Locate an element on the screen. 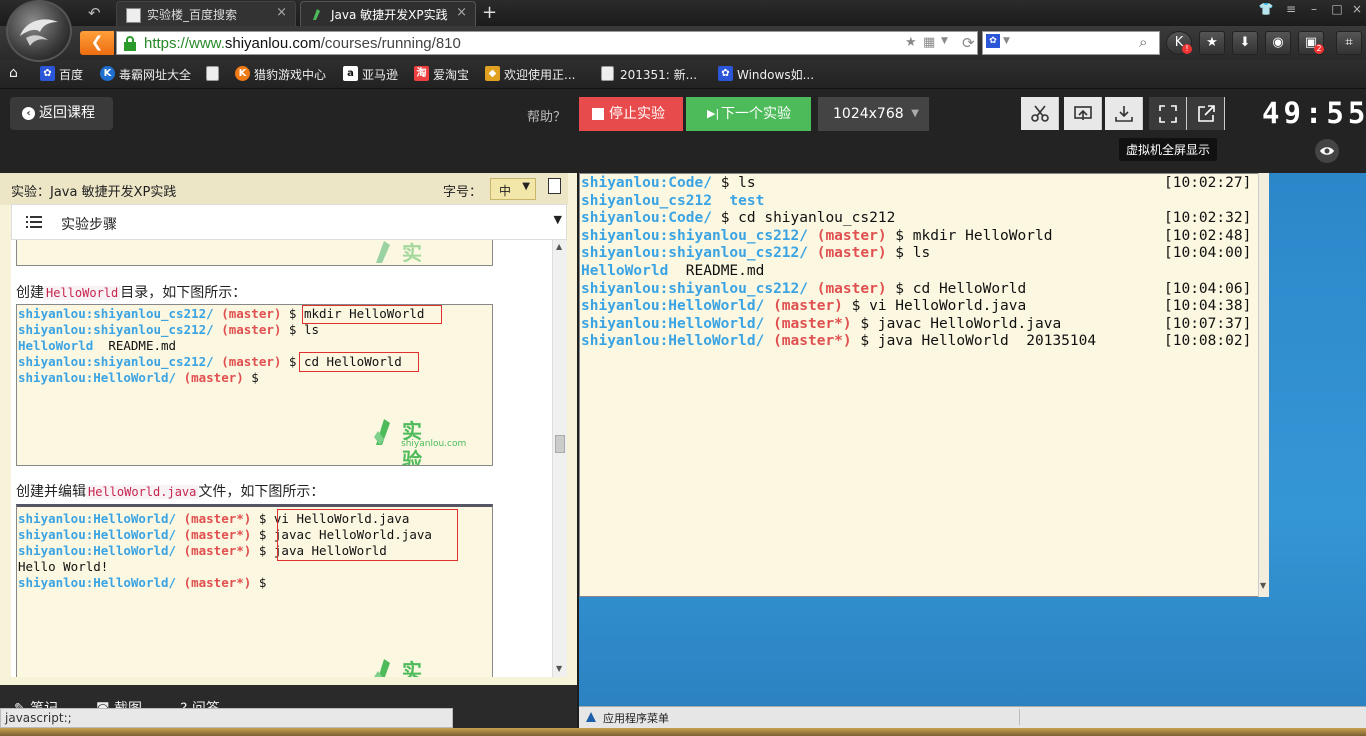 The height and width of the screenshot is (736, 1366). search-icon: ⌕ is located at coordinates (1143, 42).